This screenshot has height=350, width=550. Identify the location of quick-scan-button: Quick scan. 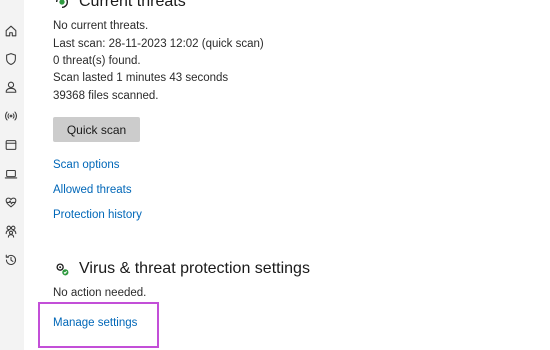
(96, 129).